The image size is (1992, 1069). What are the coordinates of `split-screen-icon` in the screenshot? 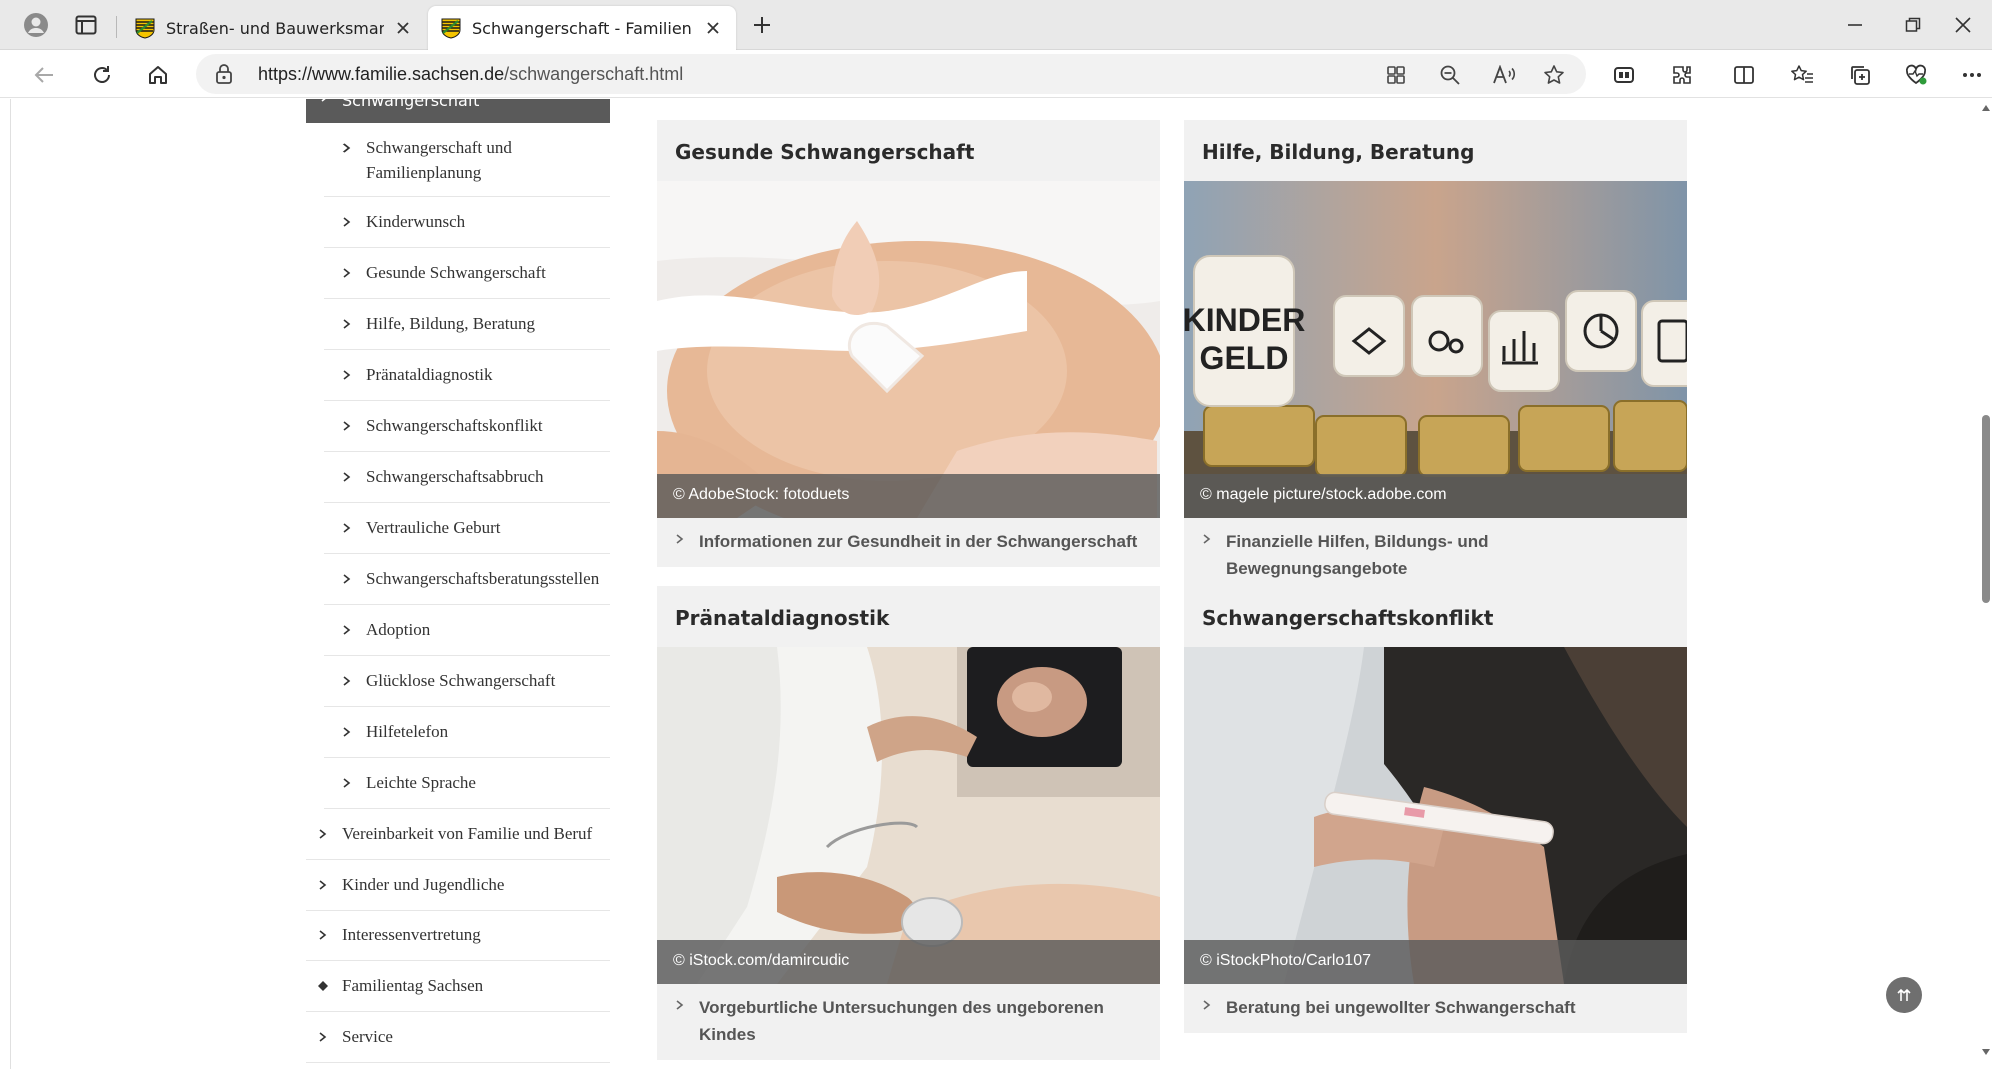 It's located at (1744, 75).